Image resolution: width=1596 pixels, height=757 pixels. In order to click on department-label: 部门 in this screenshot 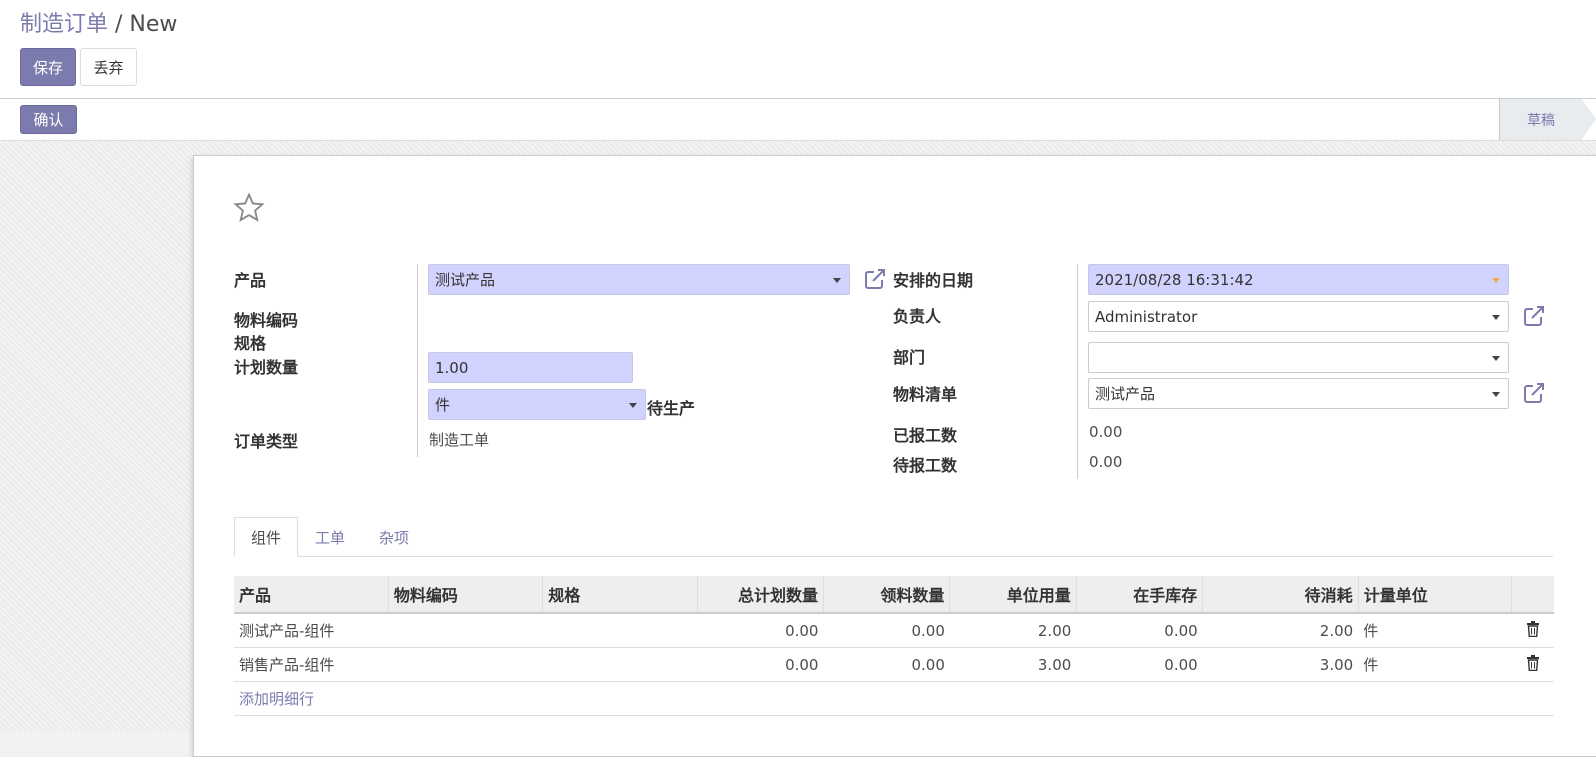, I will do `click(909, 357)`.